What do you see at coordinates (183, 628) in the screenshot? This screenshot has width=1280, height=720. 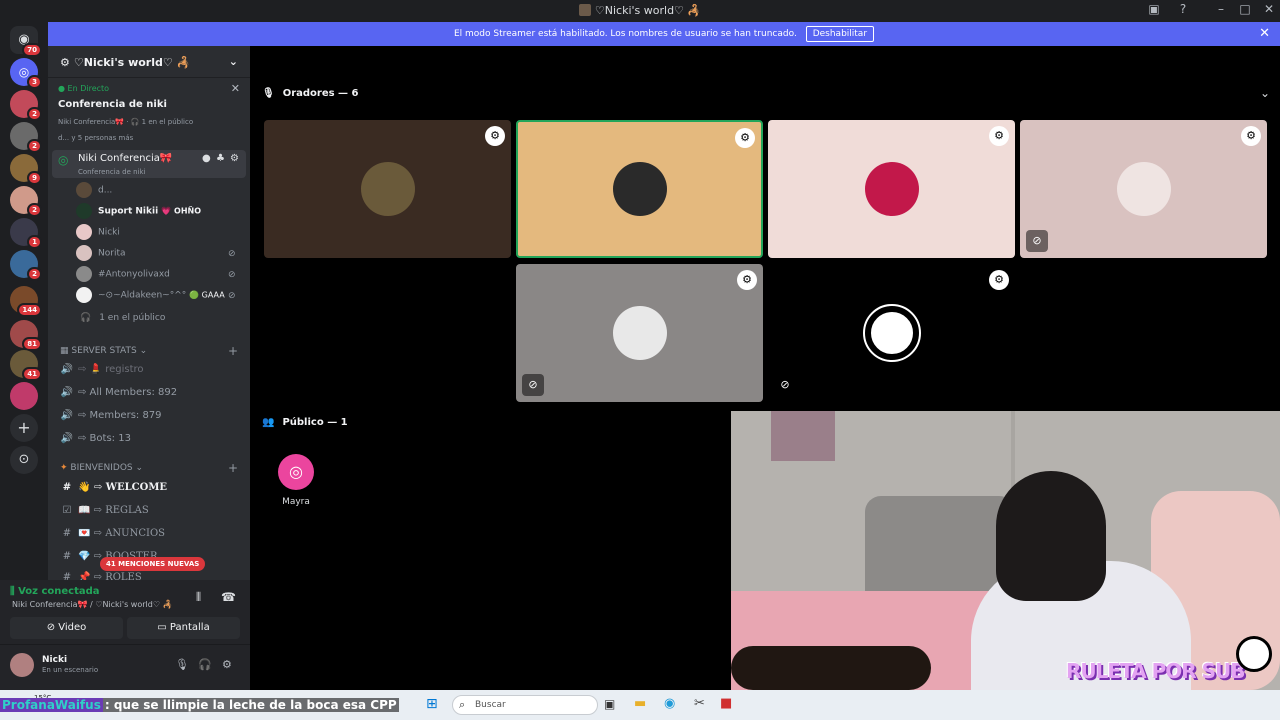 I see `screen-share-button: ▭ Pantalla` at bounding box center [183, 628].